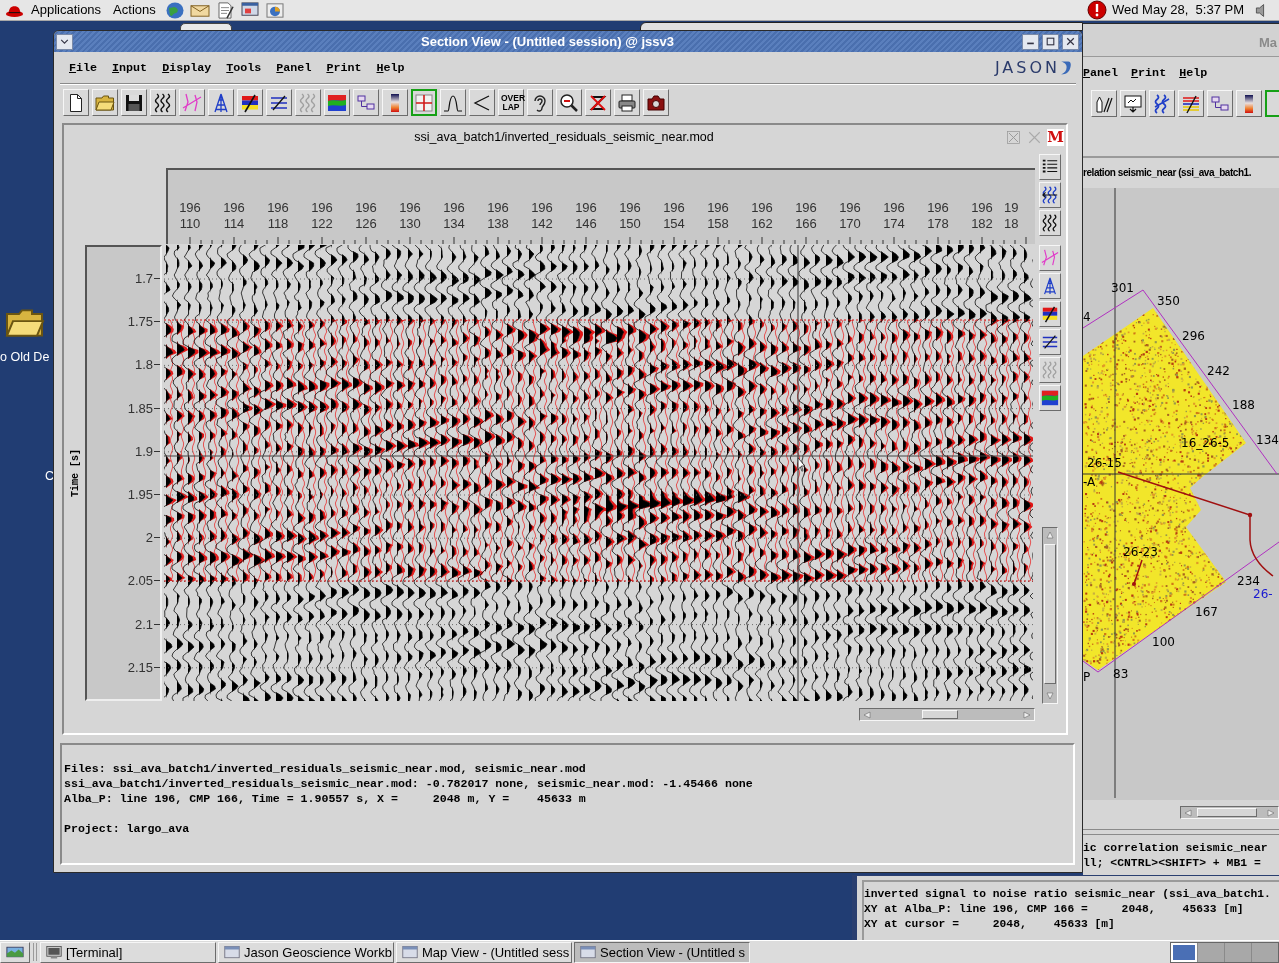  Describe the element at coordinates (1055, 137) in the screenshot. I see `letter-button: M` at that location.